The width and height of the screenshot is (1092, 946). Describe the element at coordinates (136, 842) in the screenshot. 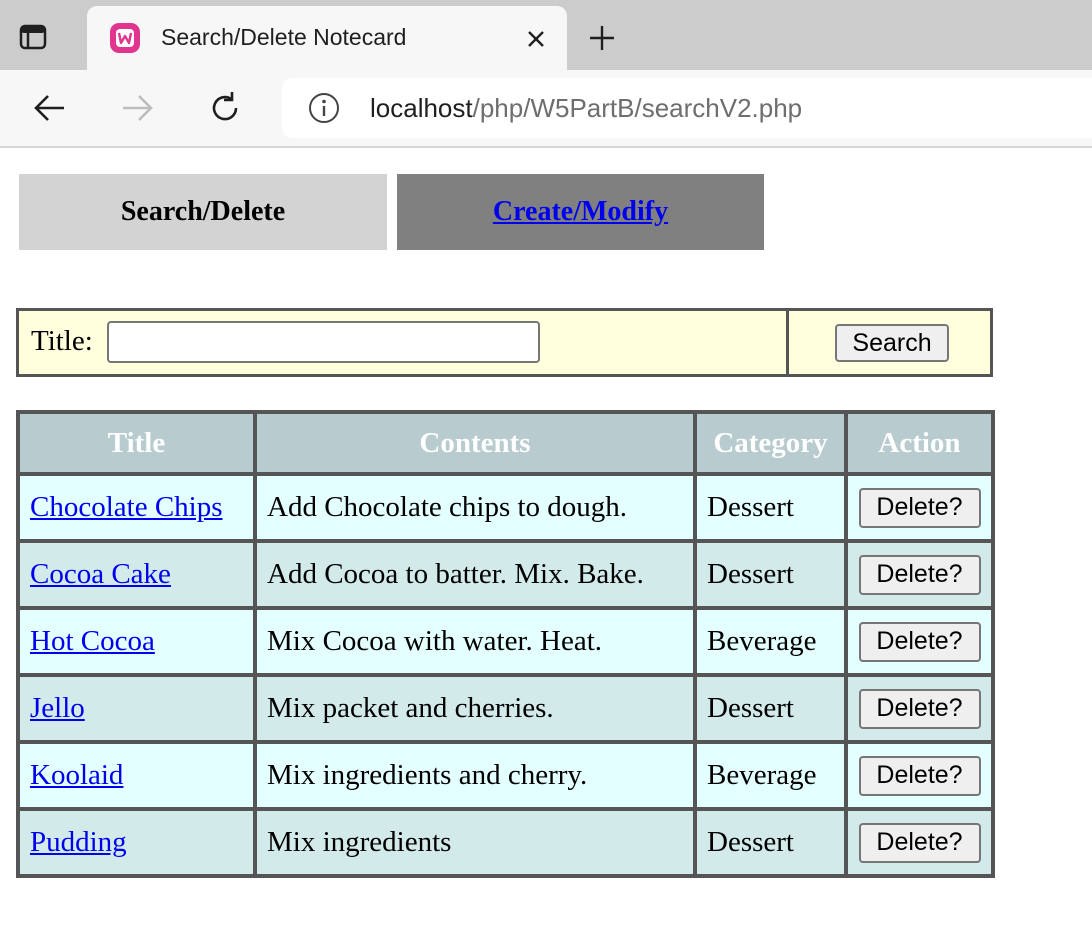

I see `title-cell: Pudding` at that location.